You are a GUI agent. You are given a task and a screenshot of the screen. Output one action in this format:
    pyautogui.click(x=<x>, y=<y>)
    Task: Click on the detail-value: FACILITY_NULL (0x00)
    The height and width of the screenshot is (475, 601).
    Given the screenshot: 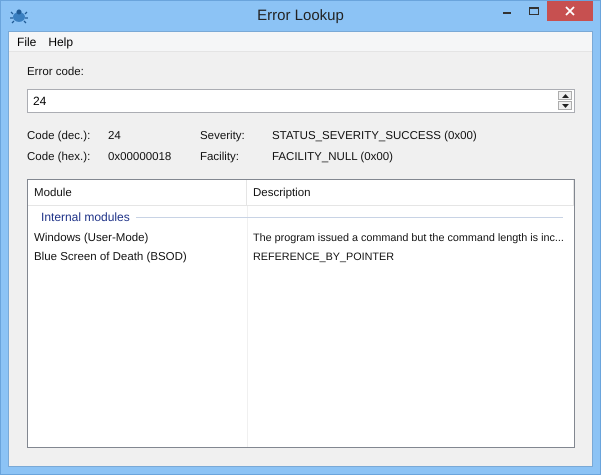 What is the action you would take?
    pyautogui.click(x=333, y=157)
    